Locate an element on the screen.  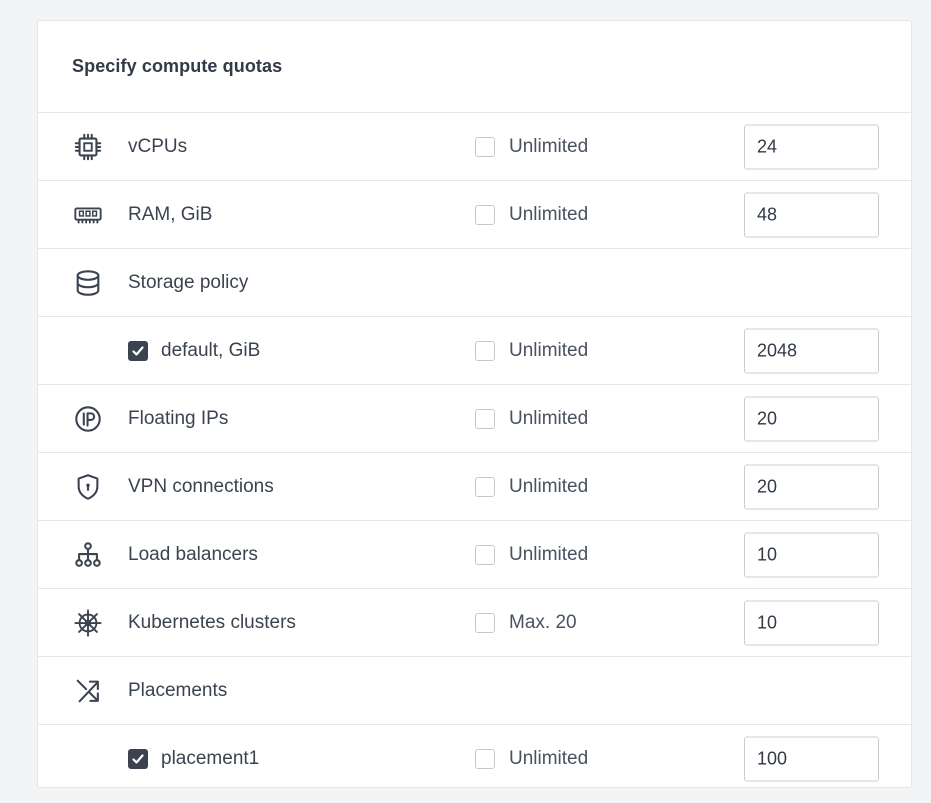
max-checkbox-kubernetes-clusters: Max. 20 is located at coordinates (526, 623).